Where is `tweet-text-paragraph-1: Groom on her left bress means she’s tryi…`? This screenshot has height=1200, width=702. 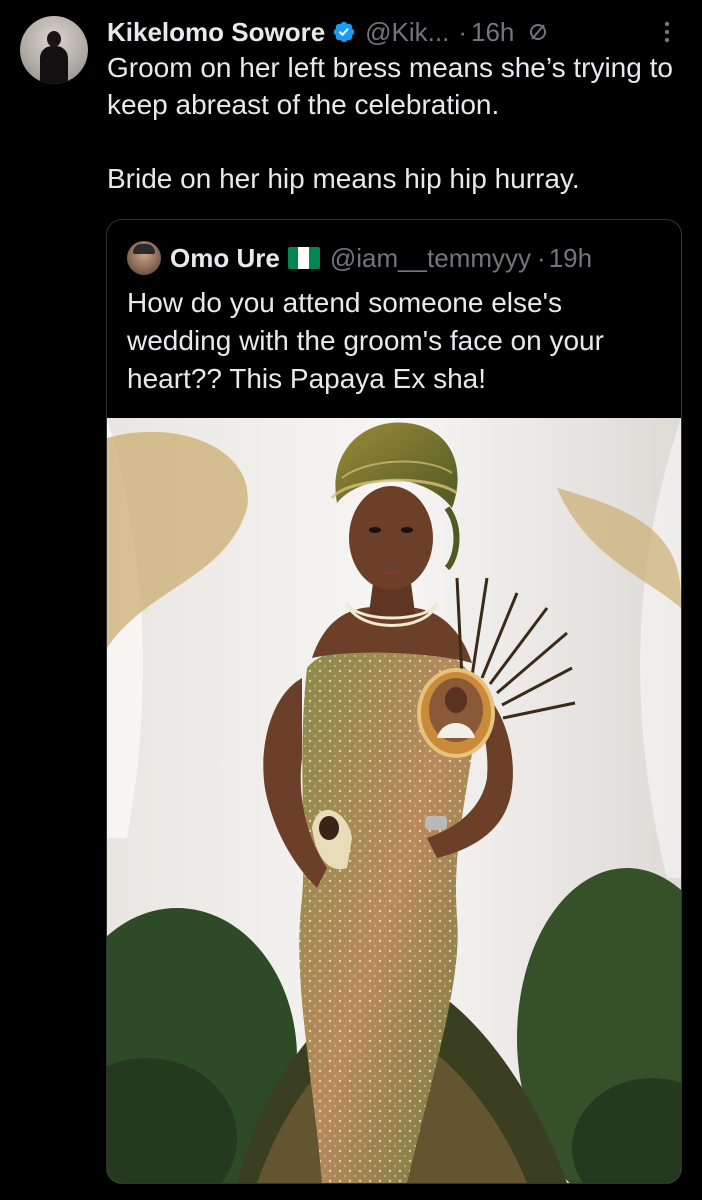
tweet-text-paragraph-1: Groom on her left bress means she’s tryi… is located at coordinates (390, 86).